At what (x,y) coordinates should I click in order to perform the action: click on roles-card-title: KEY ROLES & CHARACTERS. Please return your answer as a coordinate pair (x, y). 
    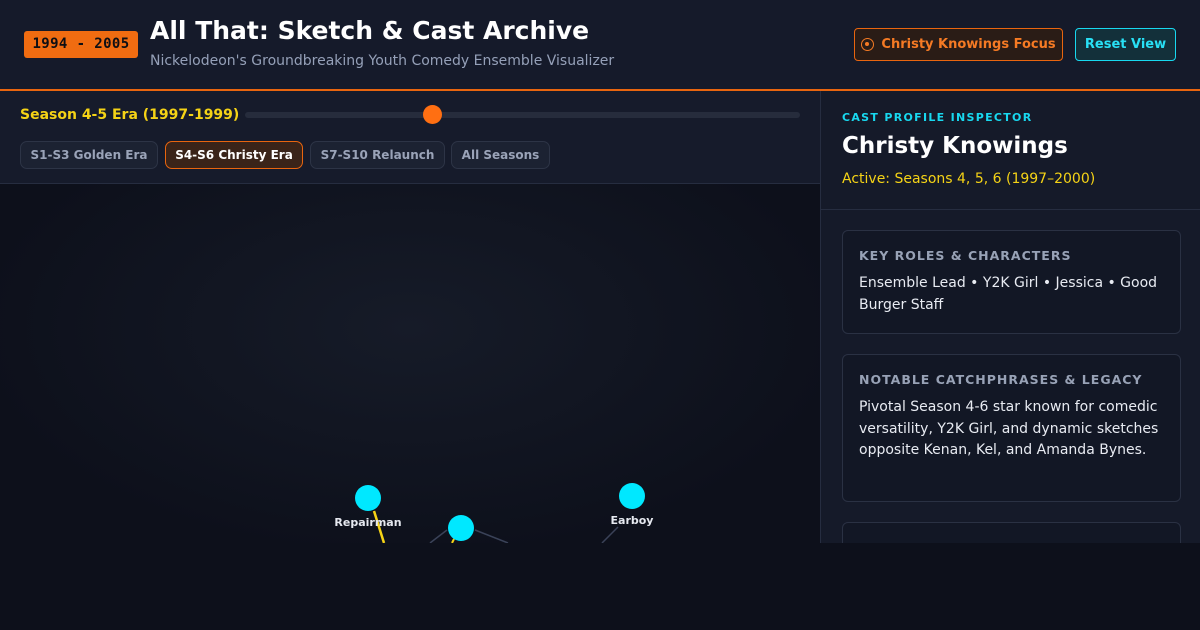
    Looking at the image, I should click on (965, 255).